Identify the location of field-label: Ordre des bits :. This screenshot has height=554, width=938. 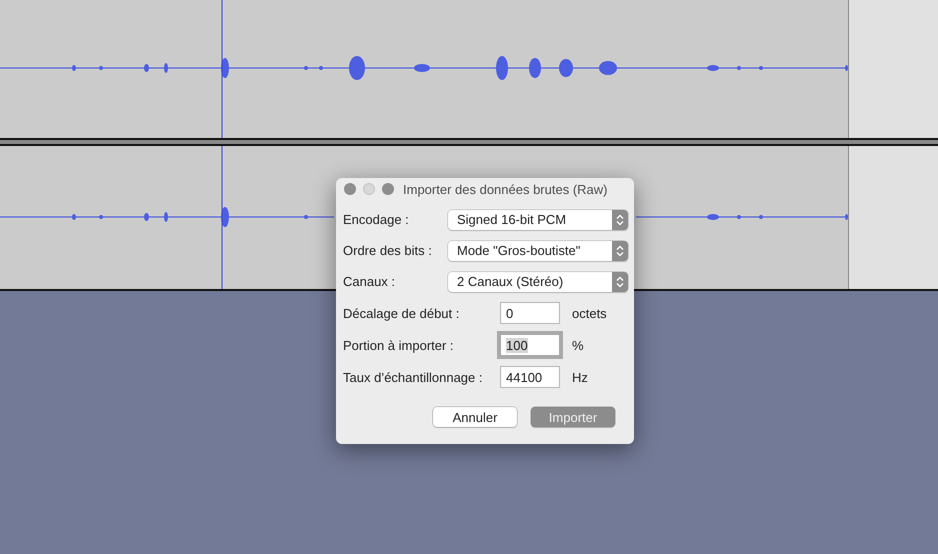
(388, 250).